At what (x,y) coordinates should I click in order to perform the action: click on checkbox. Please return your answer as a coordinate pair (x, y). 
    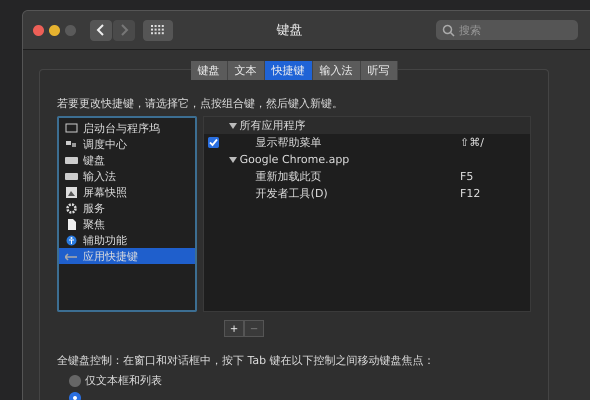
    Looking at the image, I should click on (213, 142).